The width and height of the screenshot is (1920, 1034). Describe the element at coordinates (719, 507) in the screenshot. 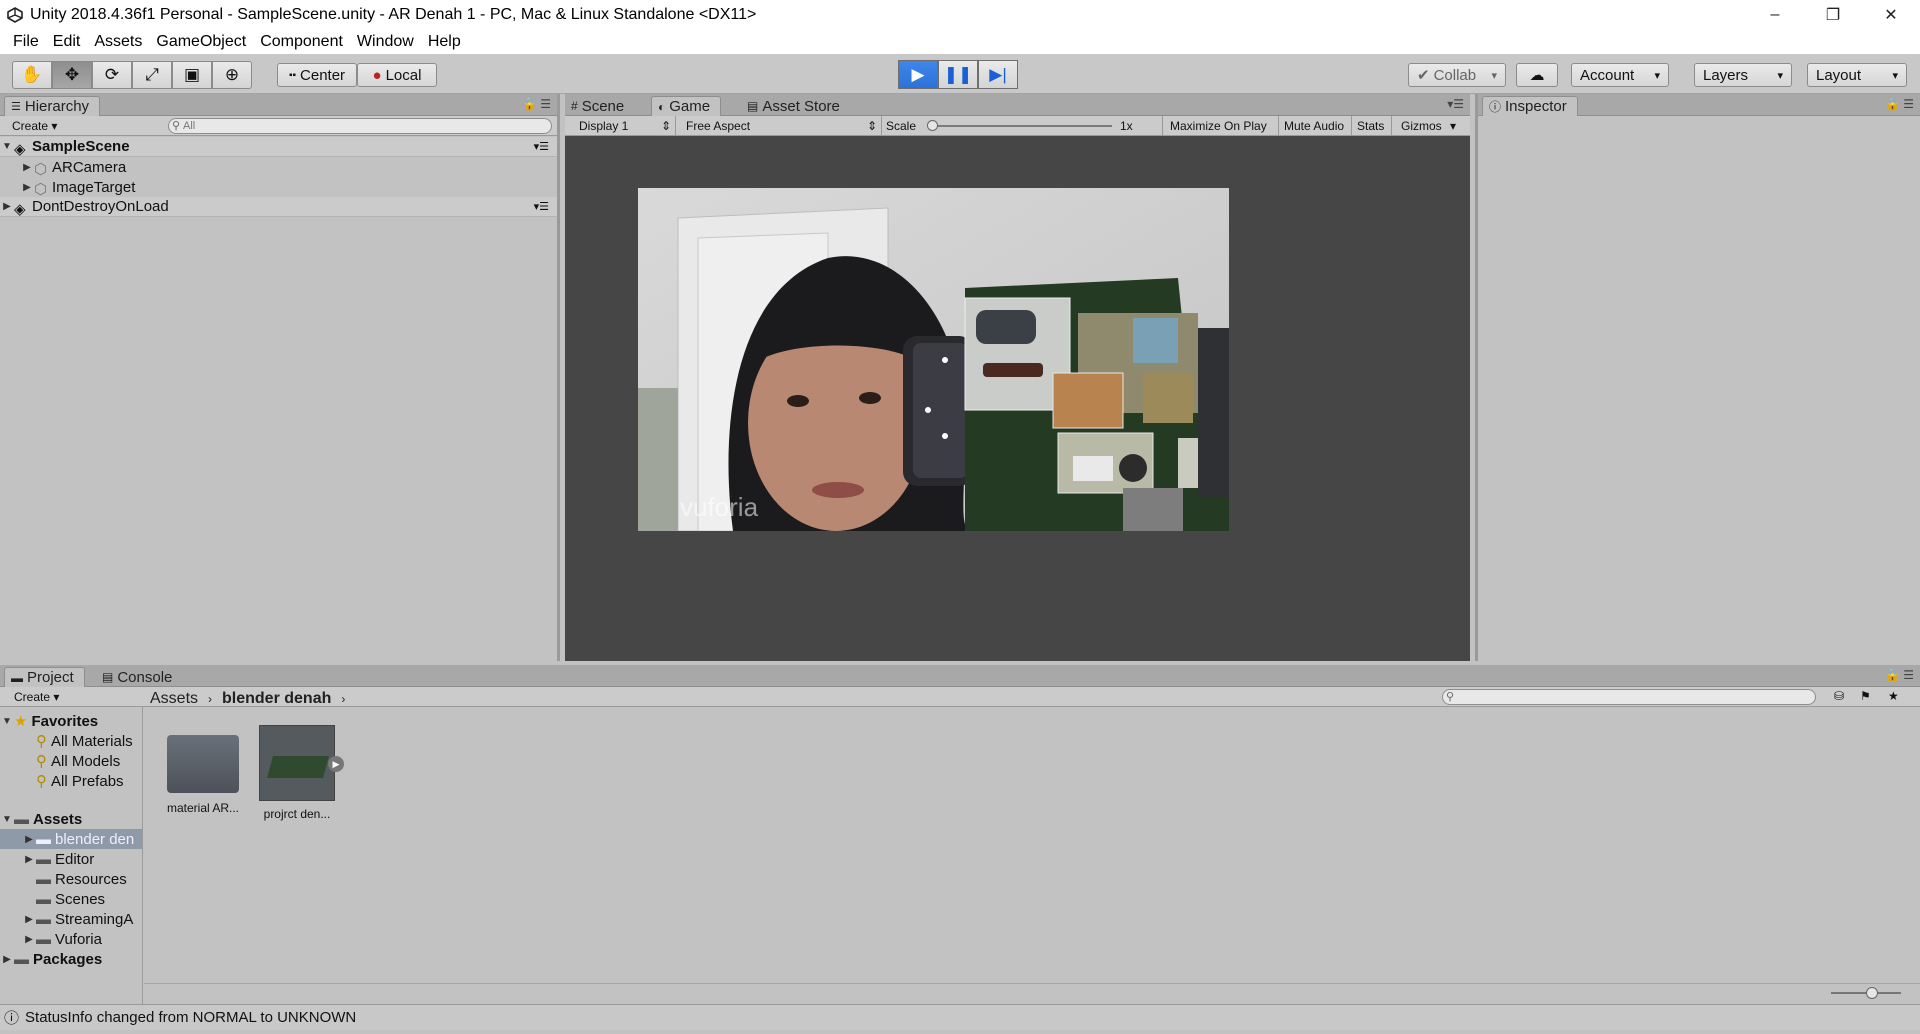

I see `vuforia-watermark: vuforia` at that location.